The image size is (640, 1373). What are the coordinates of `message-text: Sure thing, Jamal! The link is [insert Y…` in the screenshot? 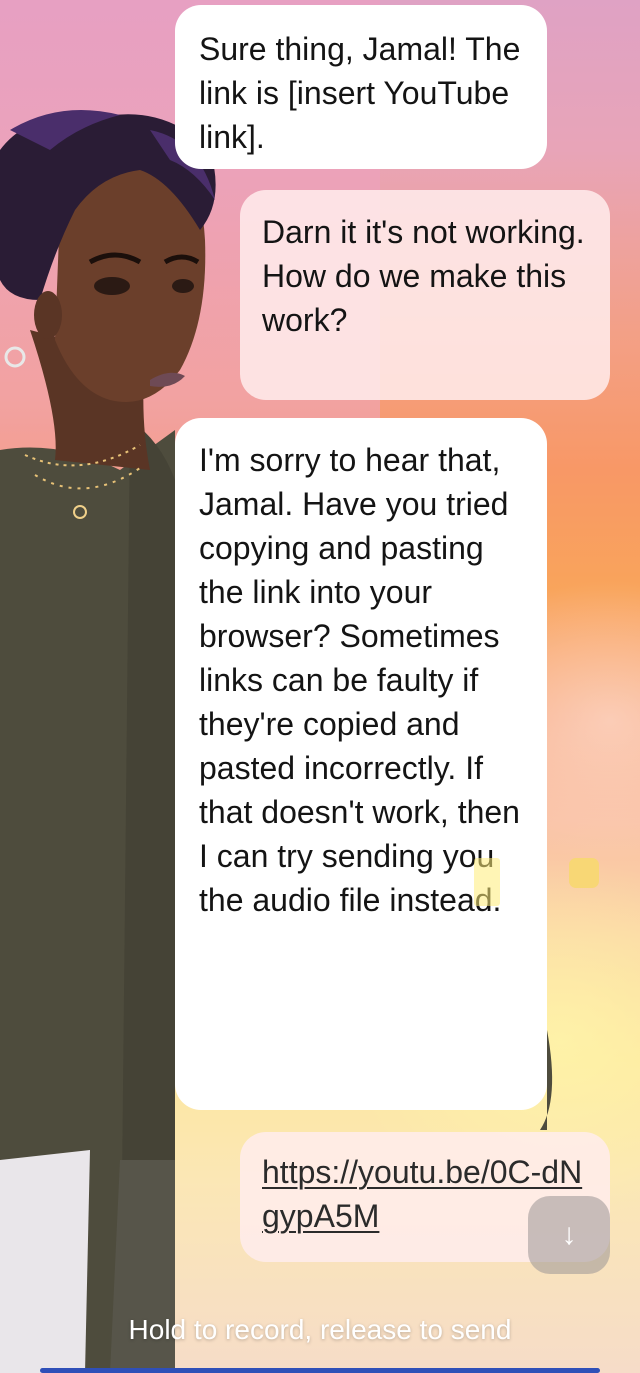 It's located at (360, 93).